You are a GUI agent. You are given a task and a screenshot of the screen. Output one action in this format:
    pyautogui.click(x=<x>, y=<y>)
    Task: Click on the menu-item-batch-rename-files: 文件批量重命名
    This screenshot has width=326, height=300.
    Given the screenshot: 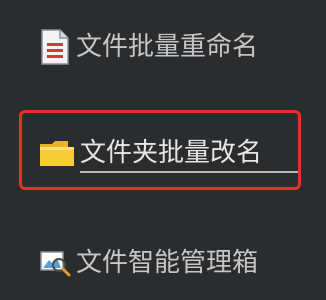 What is the action you would take?
    pyautogui.click(x=148, y=47)
    